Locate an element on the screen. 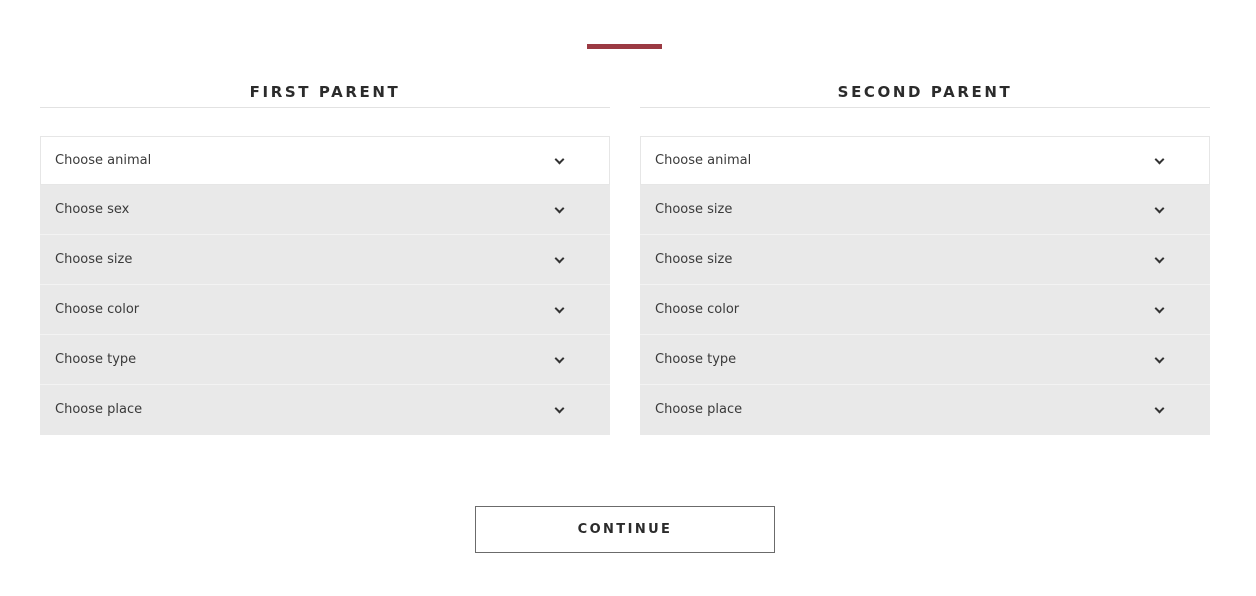 The width and height of the screenshot is (1256, 596). second-parent-title: SECOND PARENT is located at coordinates (925, 93).